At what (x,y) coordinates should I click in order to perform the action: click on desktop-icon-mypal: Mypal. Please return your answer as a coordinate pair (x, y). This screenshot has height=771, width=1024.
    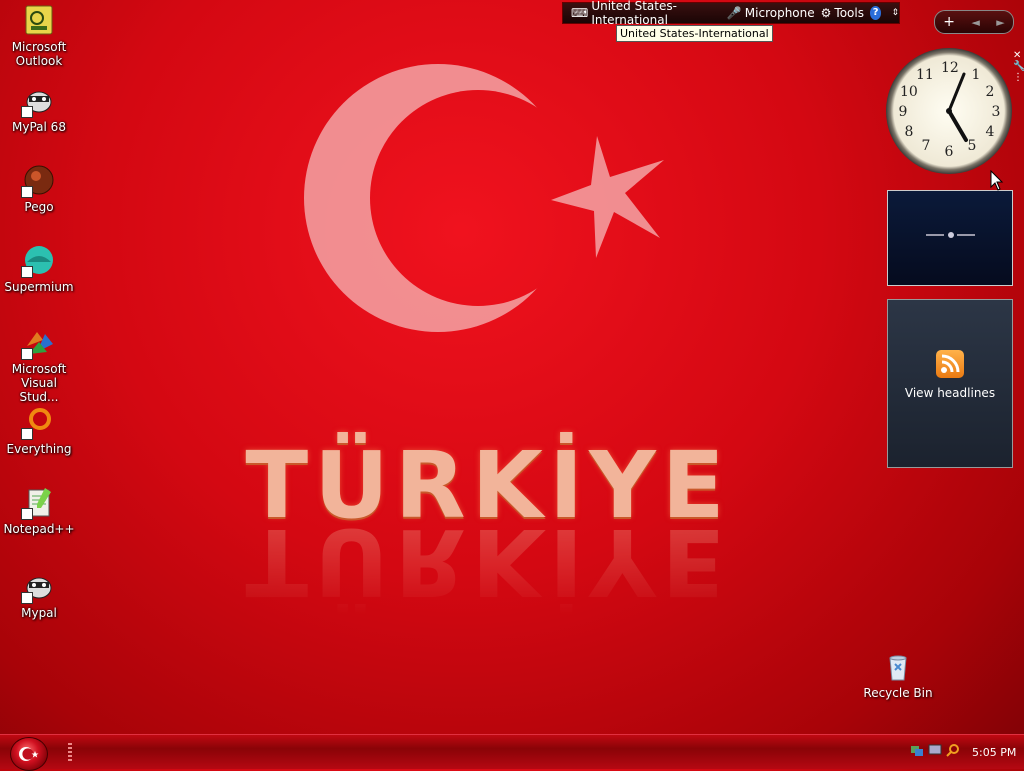
    Looking at the image, I should click on (39, 595).